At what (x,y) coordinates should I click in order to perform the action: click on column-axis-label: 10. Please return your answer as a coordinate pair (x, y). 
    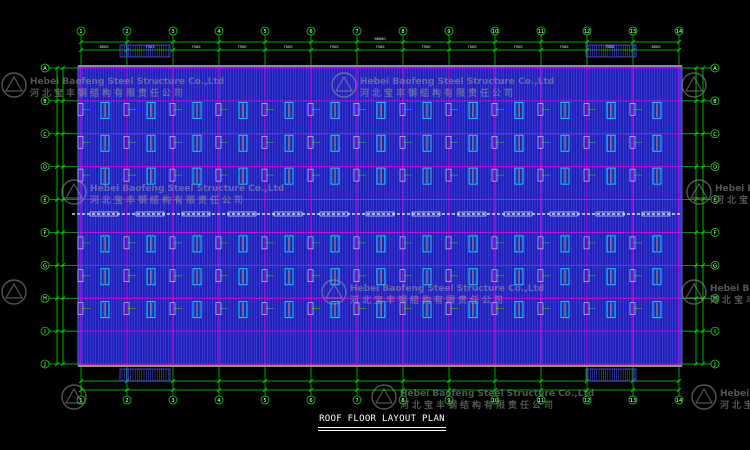
    Looking at the image, I should click on (495, 32).